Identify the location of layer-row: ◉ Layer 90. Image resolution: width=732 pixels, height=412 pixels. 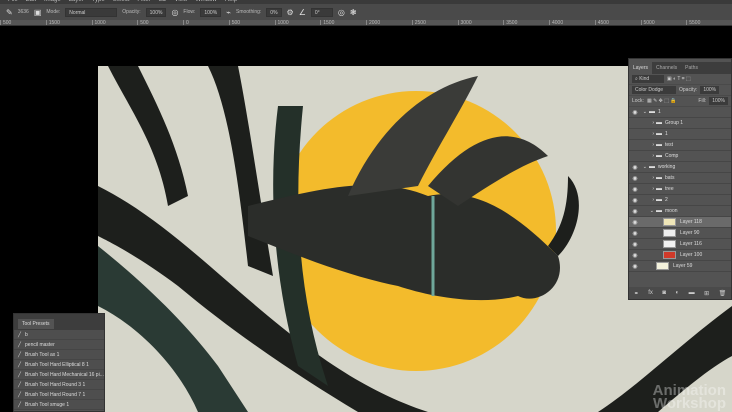
(680, 233).